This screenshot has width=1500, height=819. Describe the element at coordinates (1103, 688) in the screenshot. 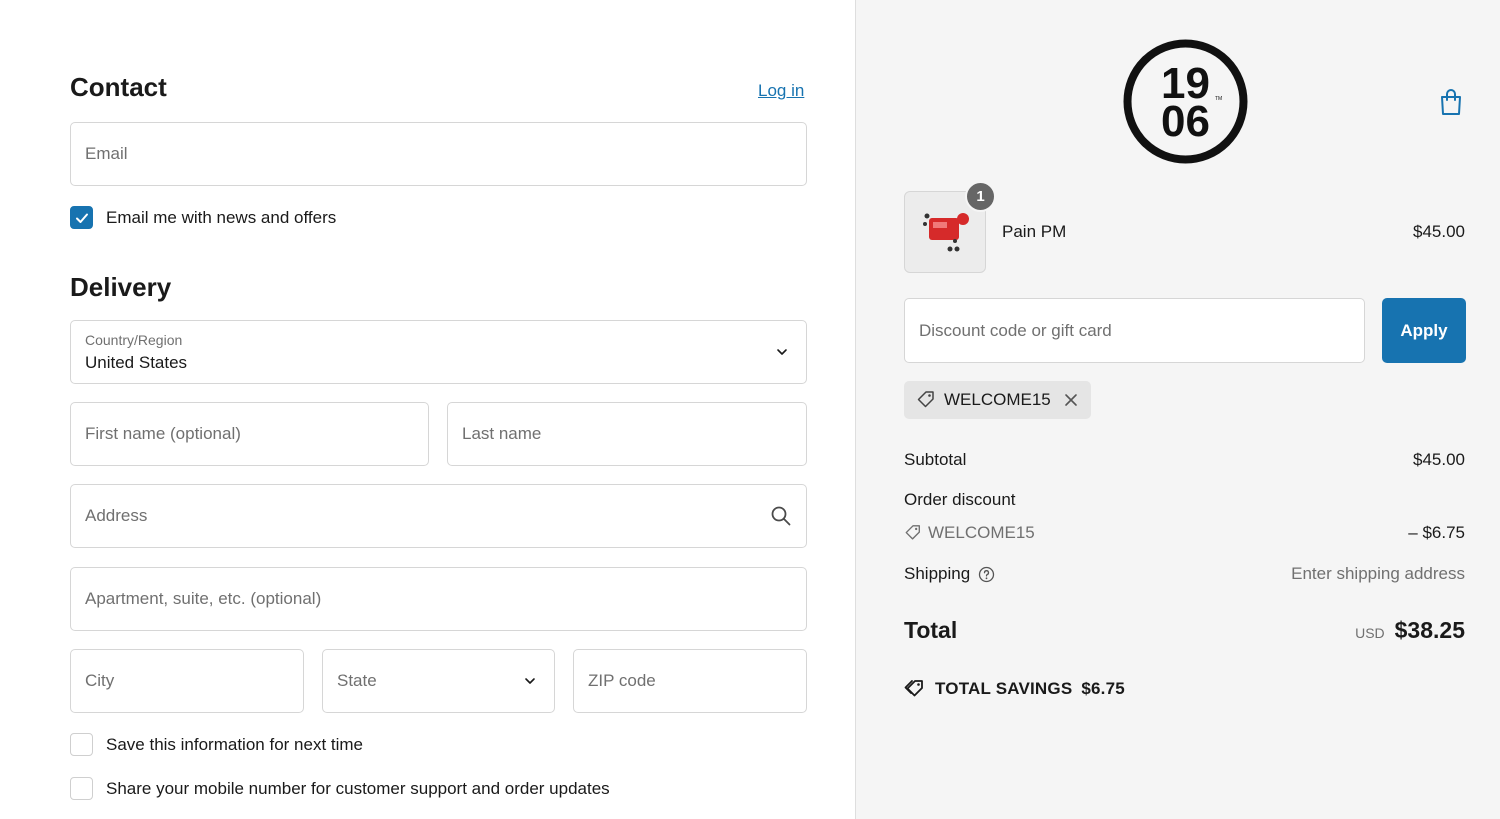

I see `savings-value: $6.75` at that location.